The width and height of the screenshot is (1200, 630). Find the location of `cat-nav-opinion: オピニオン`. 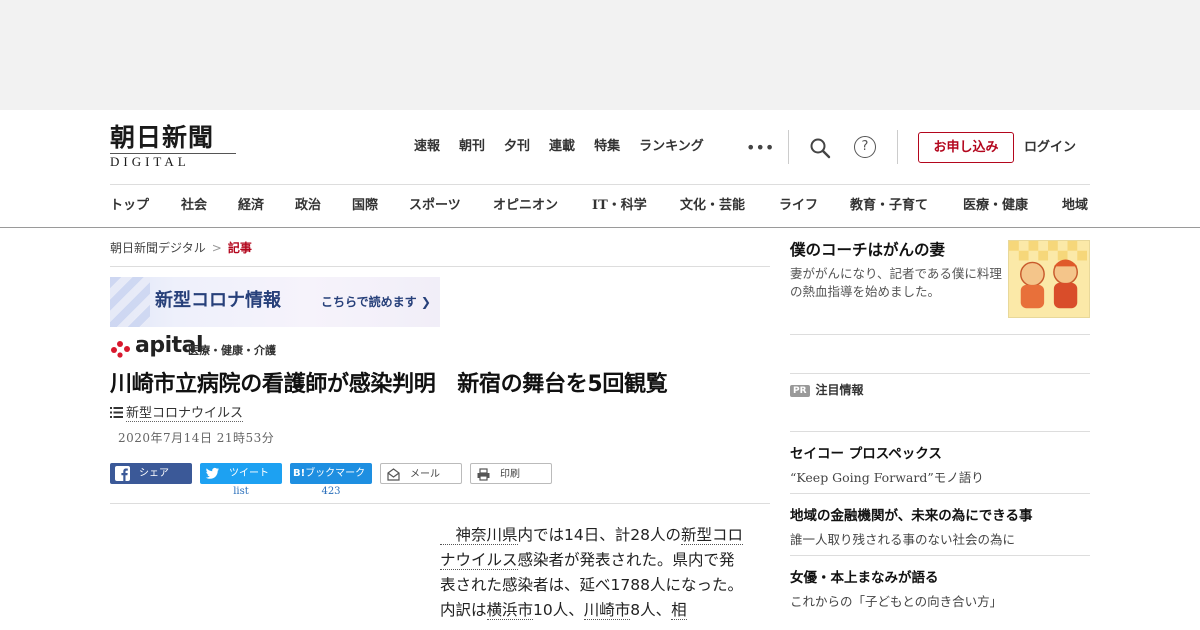

cat-nav-opinion: オピニオン is located at coordinates (525, 206).